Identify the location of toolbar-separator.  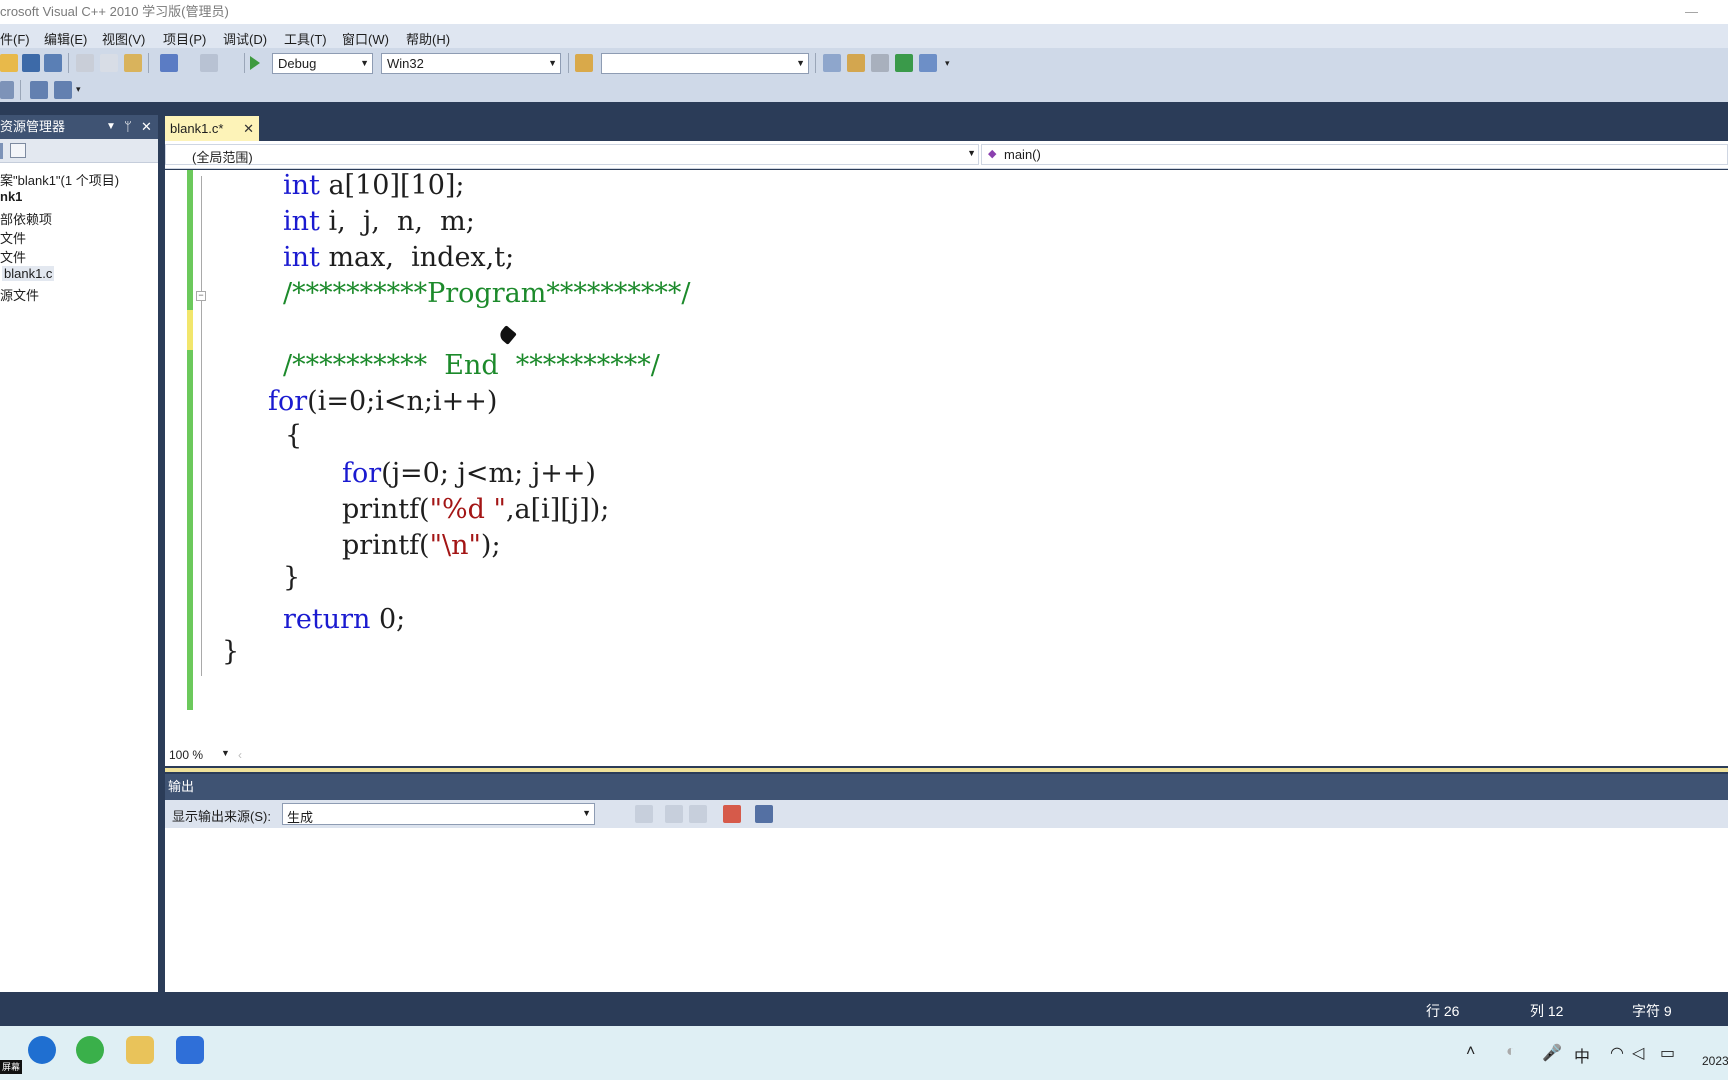
(68, 63).